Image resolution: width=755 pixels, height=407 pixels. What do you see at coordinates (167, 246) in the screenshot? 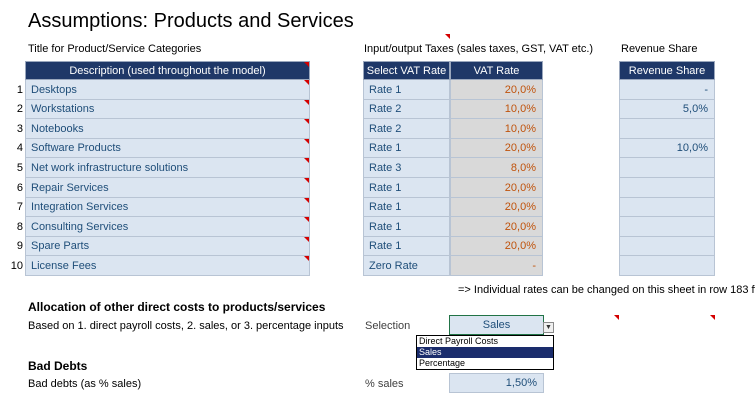
I see `product-description-cell: Spare Parts` at bounding box center [167, 246].